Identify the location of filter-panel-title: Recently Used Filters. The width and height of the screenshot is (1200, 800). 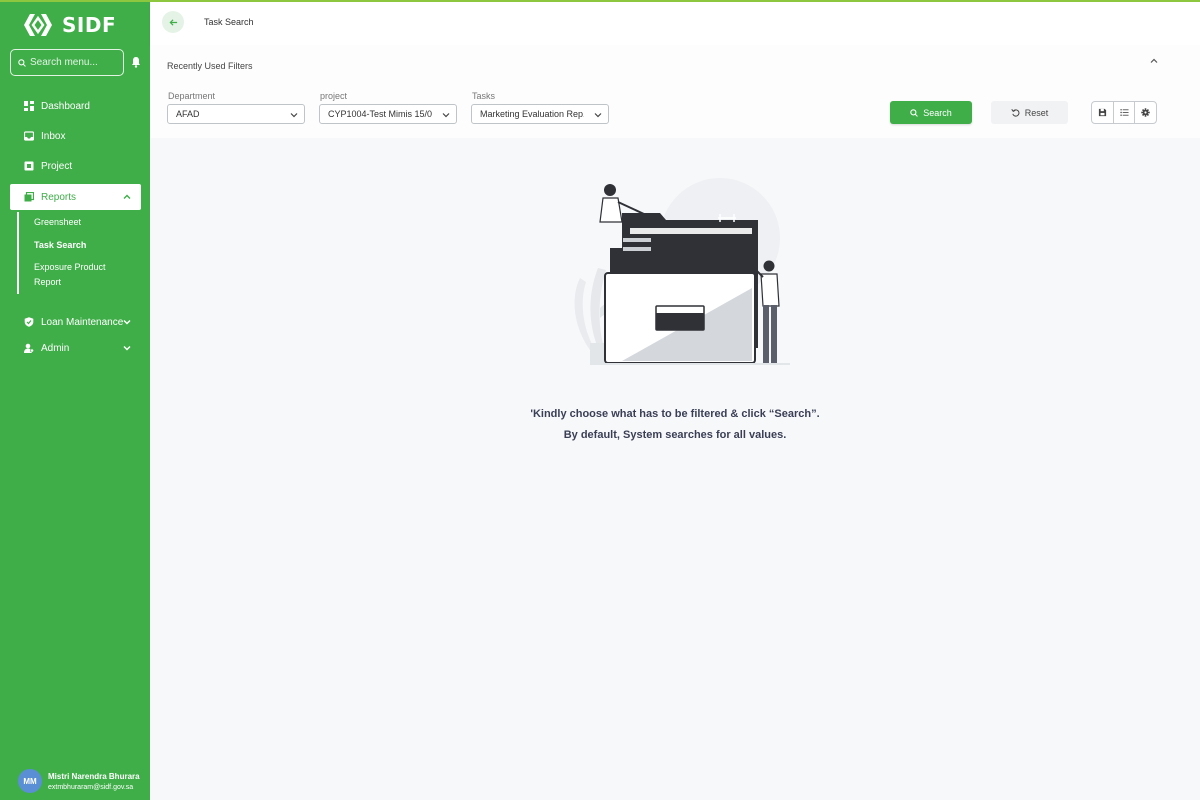
(210, 66).